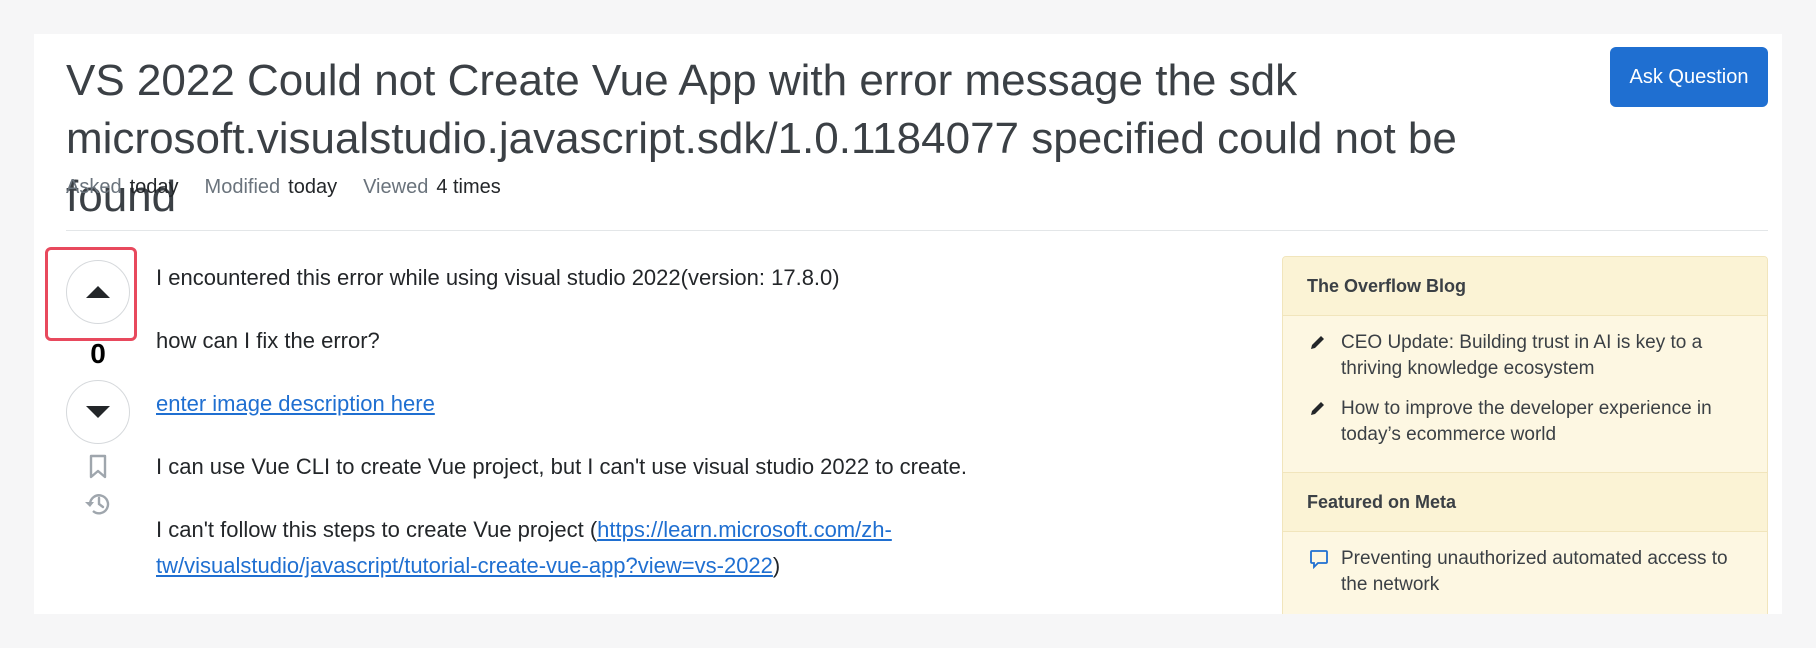 The height and width of the screenshot is (648, 1816). I want to click on bookmark-icon, so click(98, 466).